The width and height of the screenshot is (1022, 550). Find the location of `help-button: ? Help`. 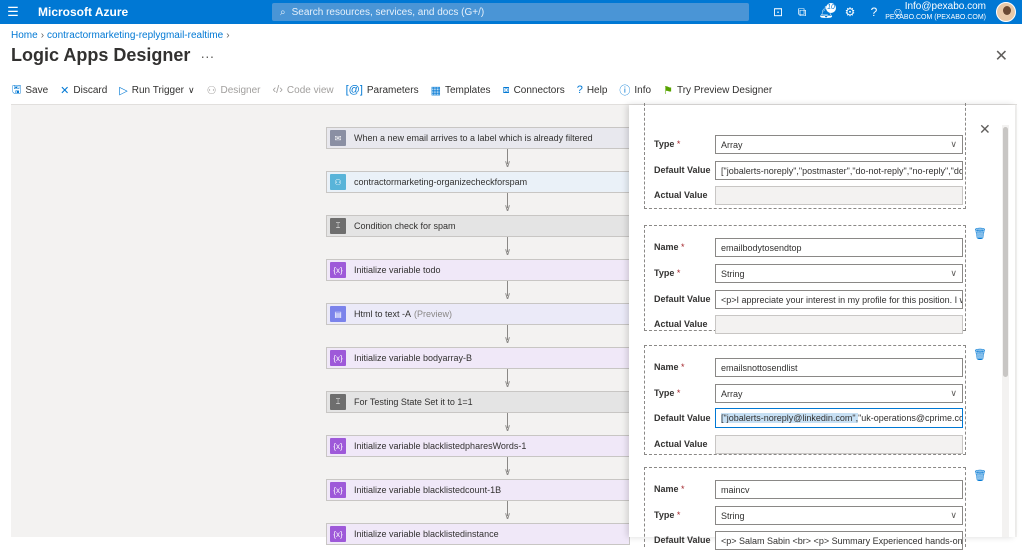

help-button: ? Help is located at coordinates (592, 90).